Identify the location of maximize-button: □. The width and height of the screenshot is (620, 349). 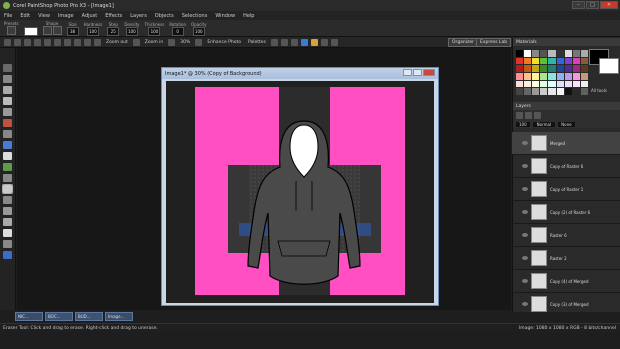
(592, 5).